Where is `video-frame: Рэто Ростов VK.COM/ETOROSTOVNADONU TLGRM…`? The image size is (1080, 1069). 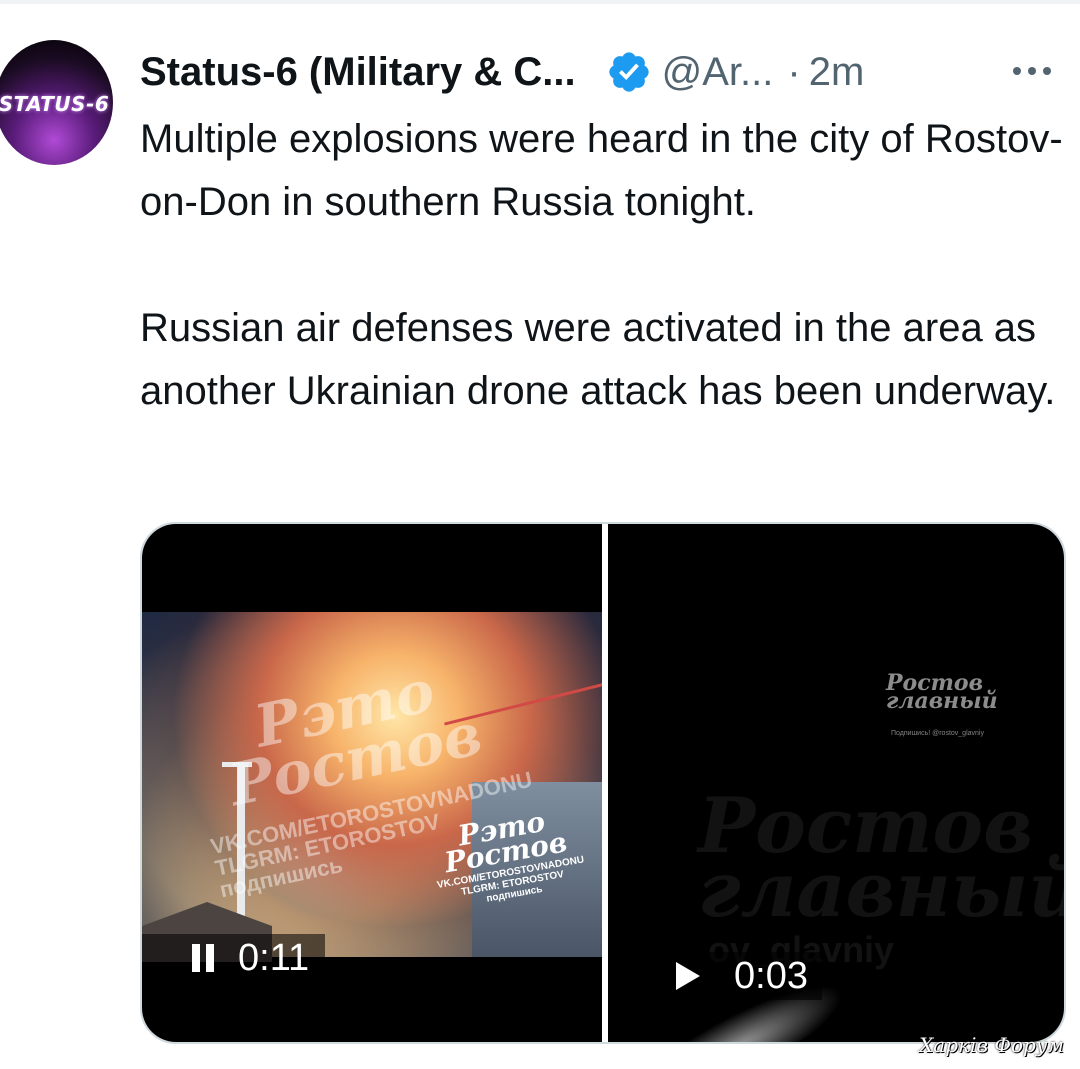
video-frame: Рэто Ростов VK.COM/ETOROSTOVNADONU TLGRM… is located at coordinates (372, 787).